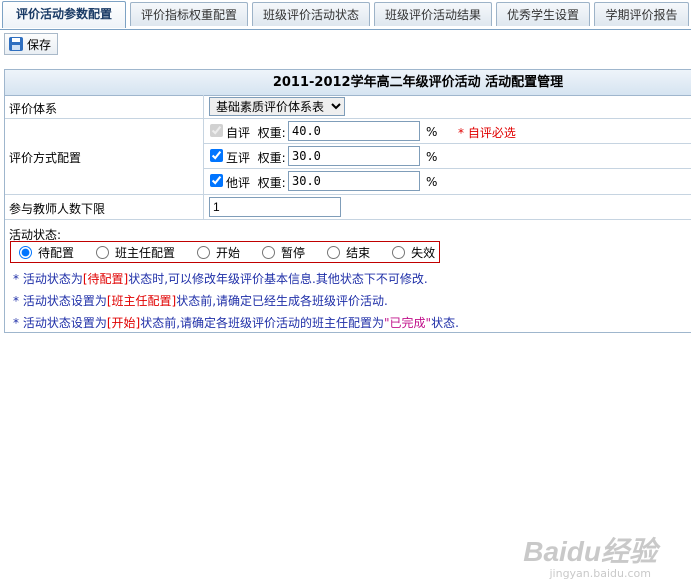  I want to click on status-radio-pending, so click(25, 252).